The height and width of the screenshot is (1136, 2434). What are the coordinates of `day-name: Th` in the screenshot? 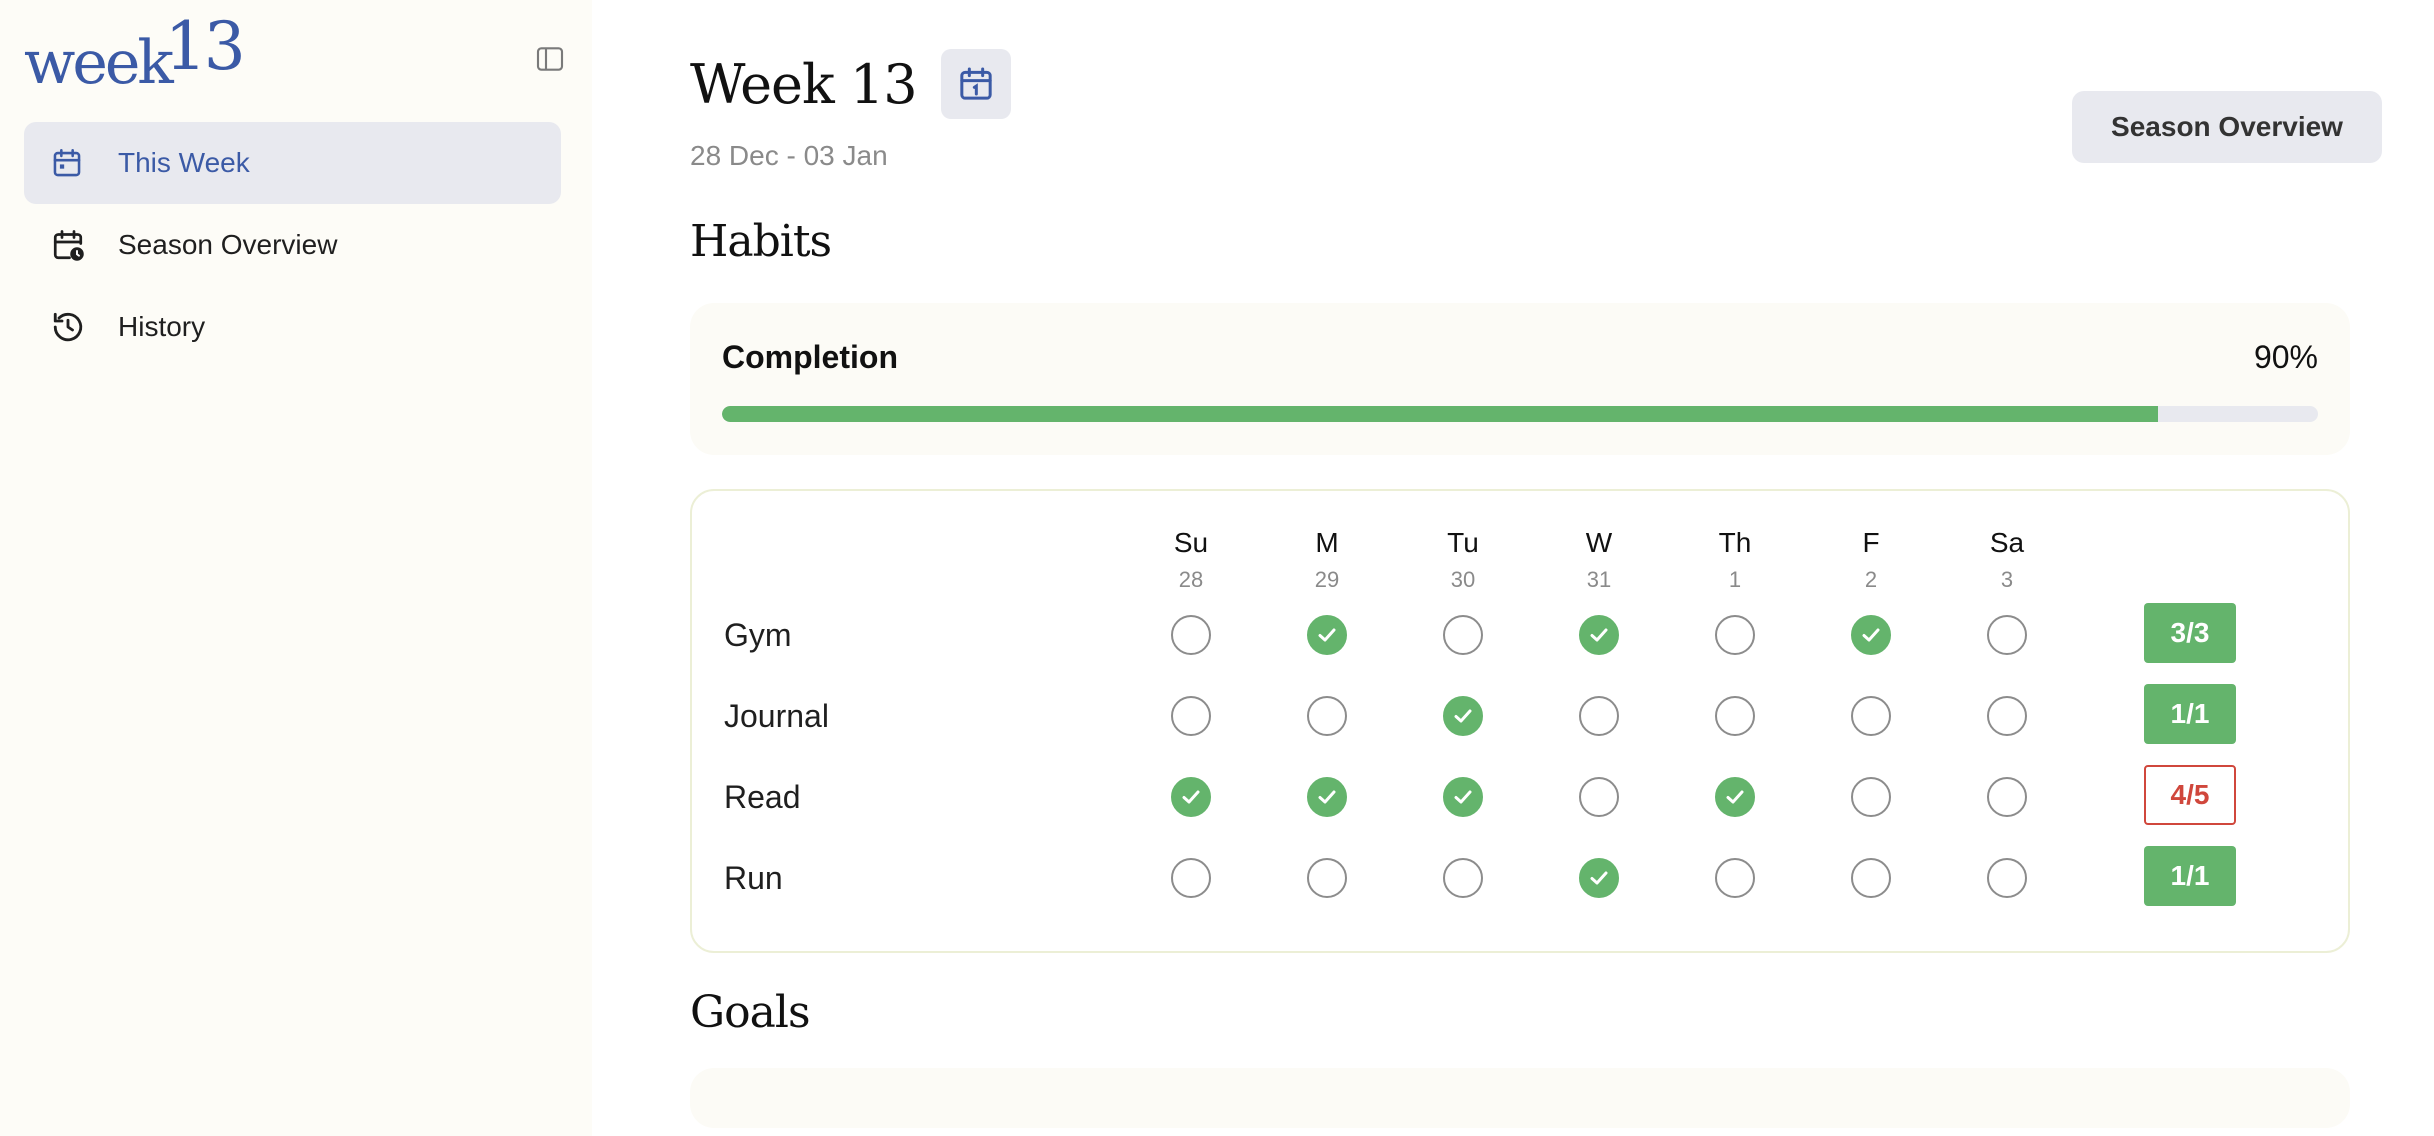 It's located at (1735, 542).